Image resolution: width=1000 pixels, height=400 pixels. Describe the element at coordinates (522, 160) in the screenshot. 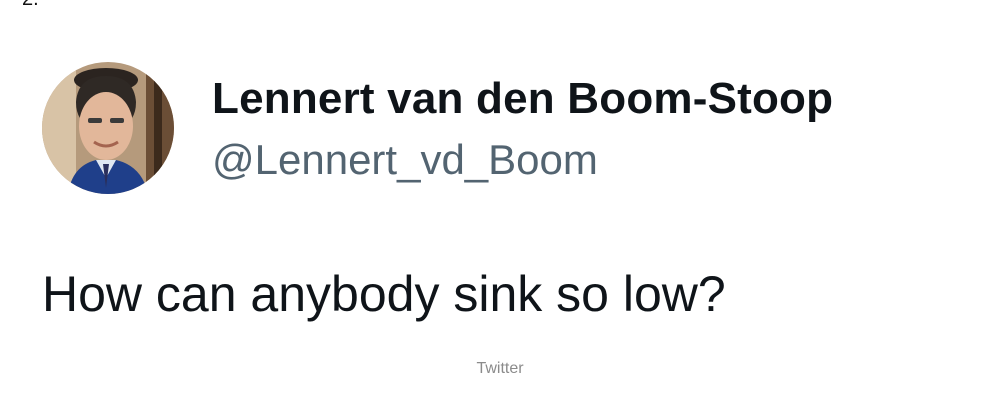

I see `user-handle: @Lennert_vd_Boom` at that location.